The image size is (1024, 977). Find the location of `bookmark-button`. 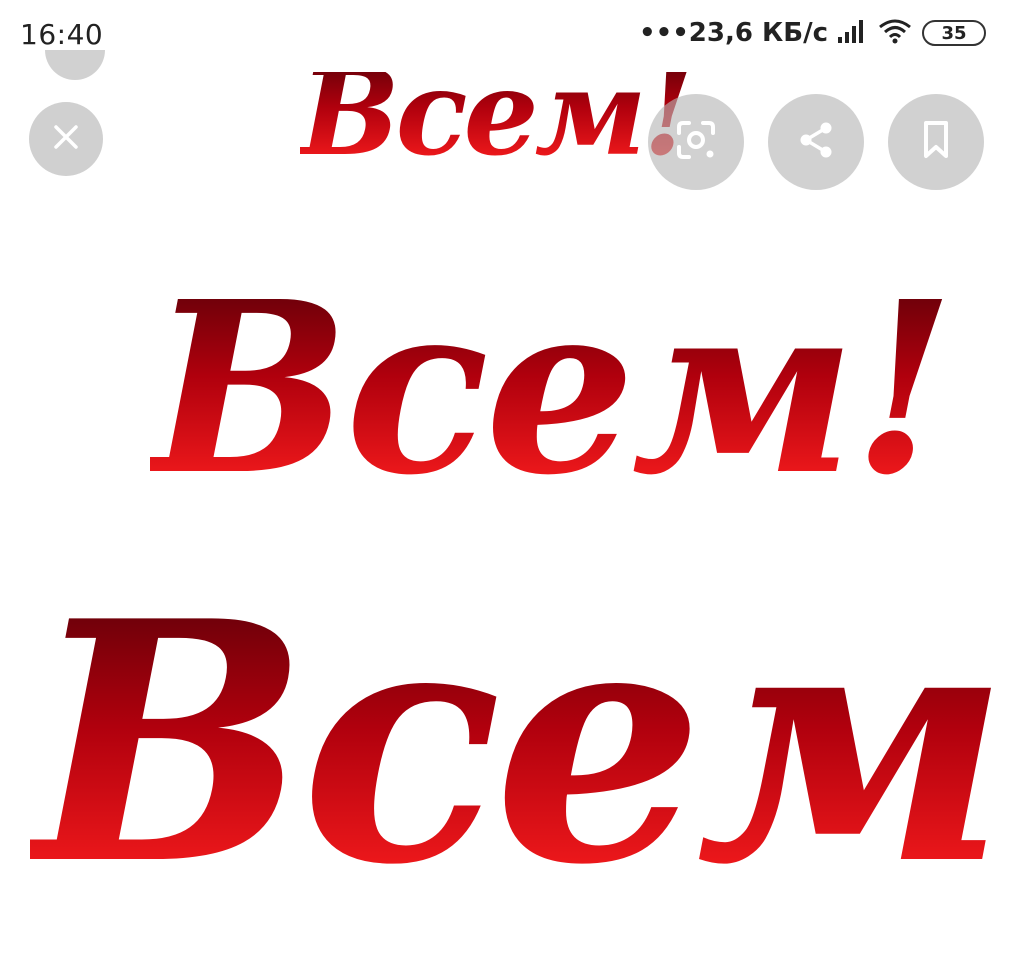

bookmark-button is located at coordinates (936, 142).